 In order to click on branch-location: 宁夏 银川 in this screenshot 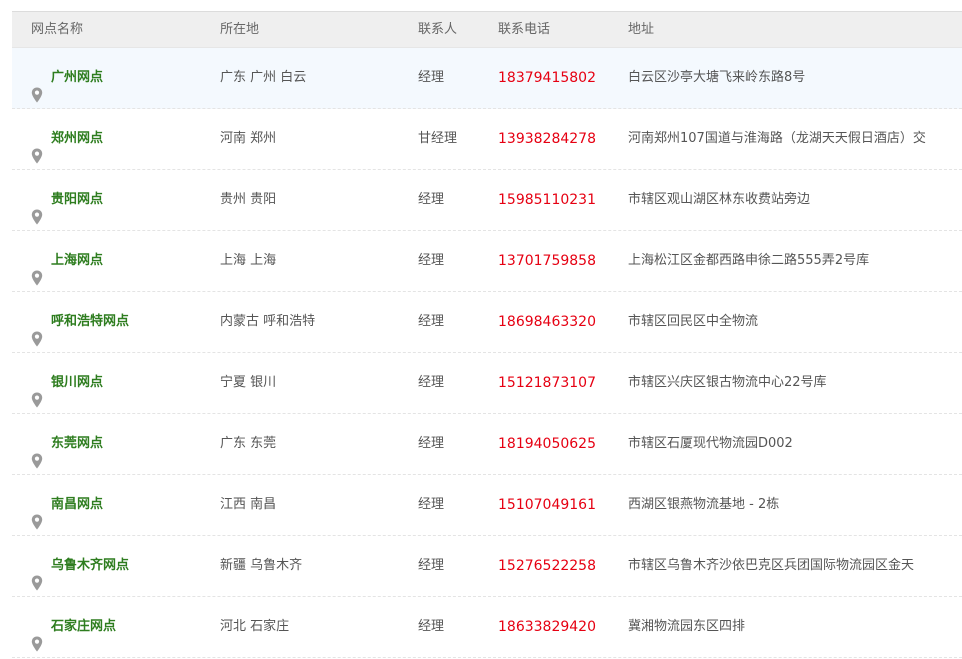, I will do `click(248, 382)`.